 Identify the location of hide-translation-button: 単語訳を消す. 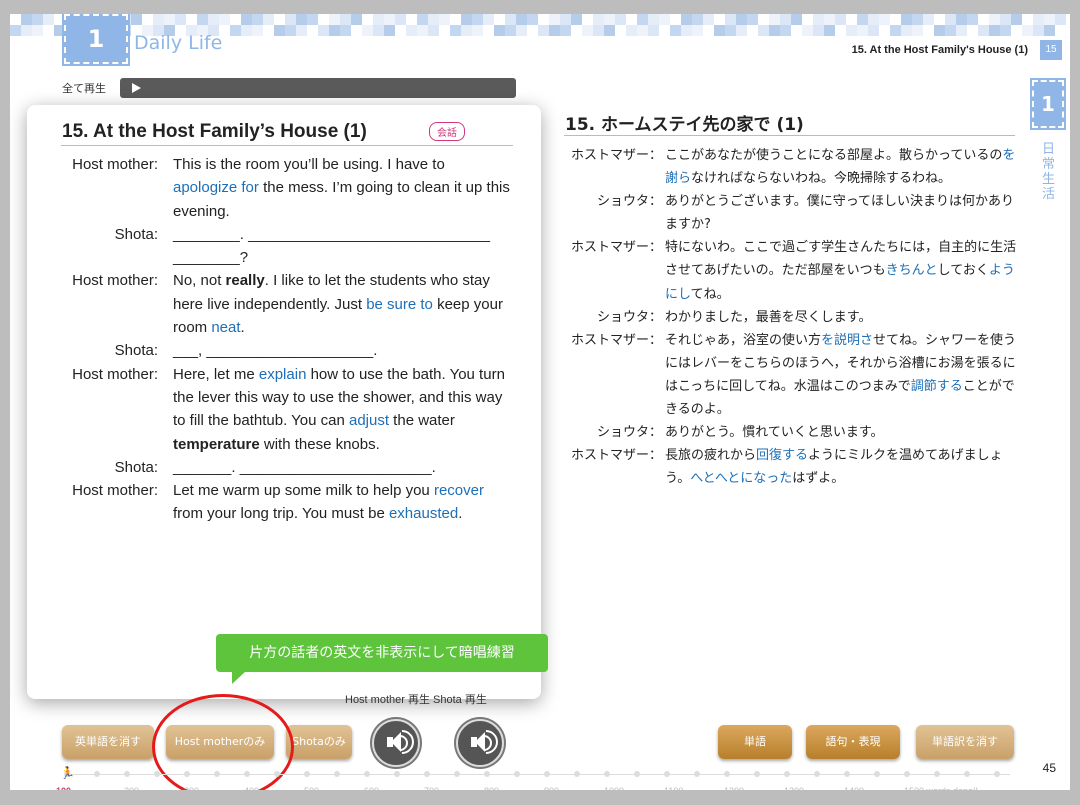
(965, 742).